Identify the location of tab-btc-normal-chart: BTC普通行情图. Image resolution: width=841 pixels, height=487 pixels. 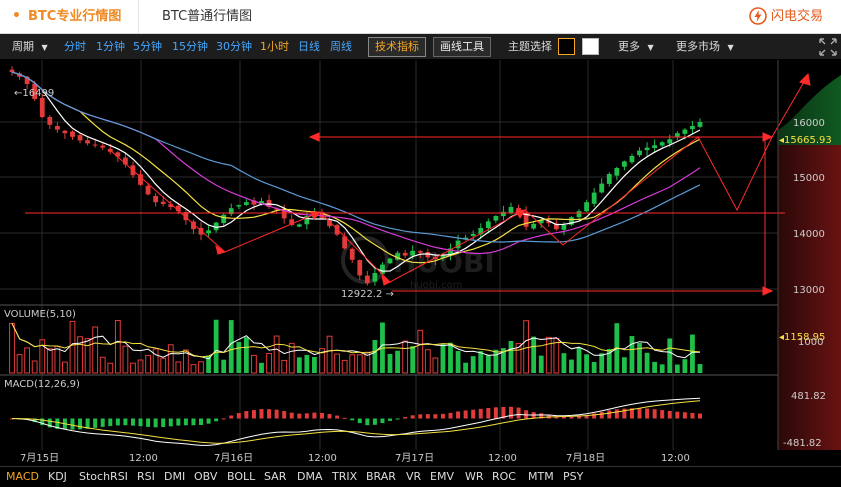
(207, 16).